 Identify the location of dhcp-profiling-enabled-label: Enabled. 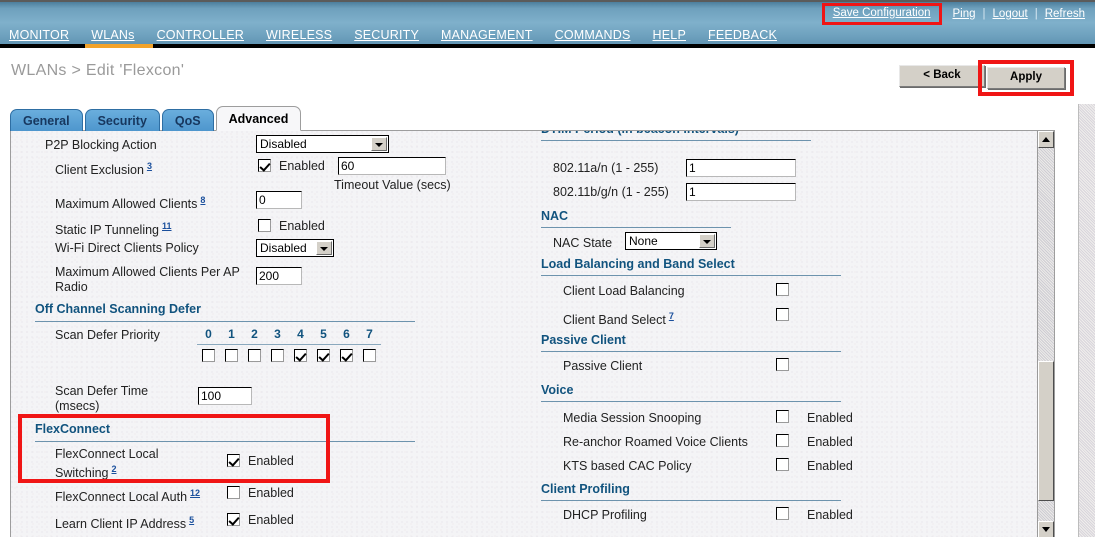
(830, 515).